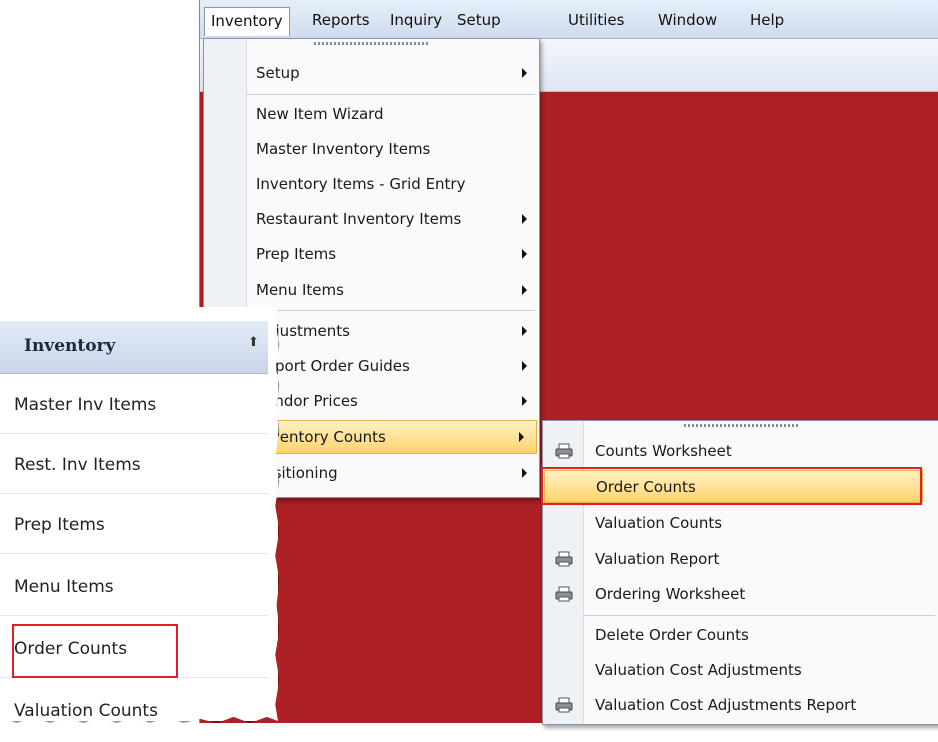 The height and width of the screenshot is (742, 938). I want to click on menu-item-label: Setup, so click(278, 73).